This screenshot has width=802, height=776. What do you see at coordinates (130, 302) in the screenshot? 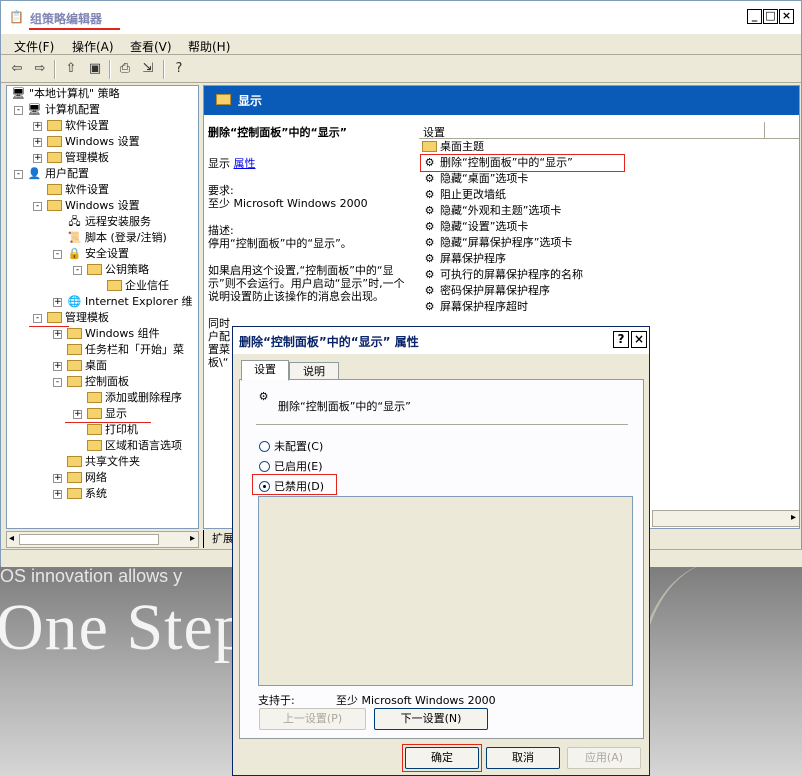
I see `tree-node-ie-maintenance: 🌐 Internet Explorer 维` at bounding box center [130, 302].